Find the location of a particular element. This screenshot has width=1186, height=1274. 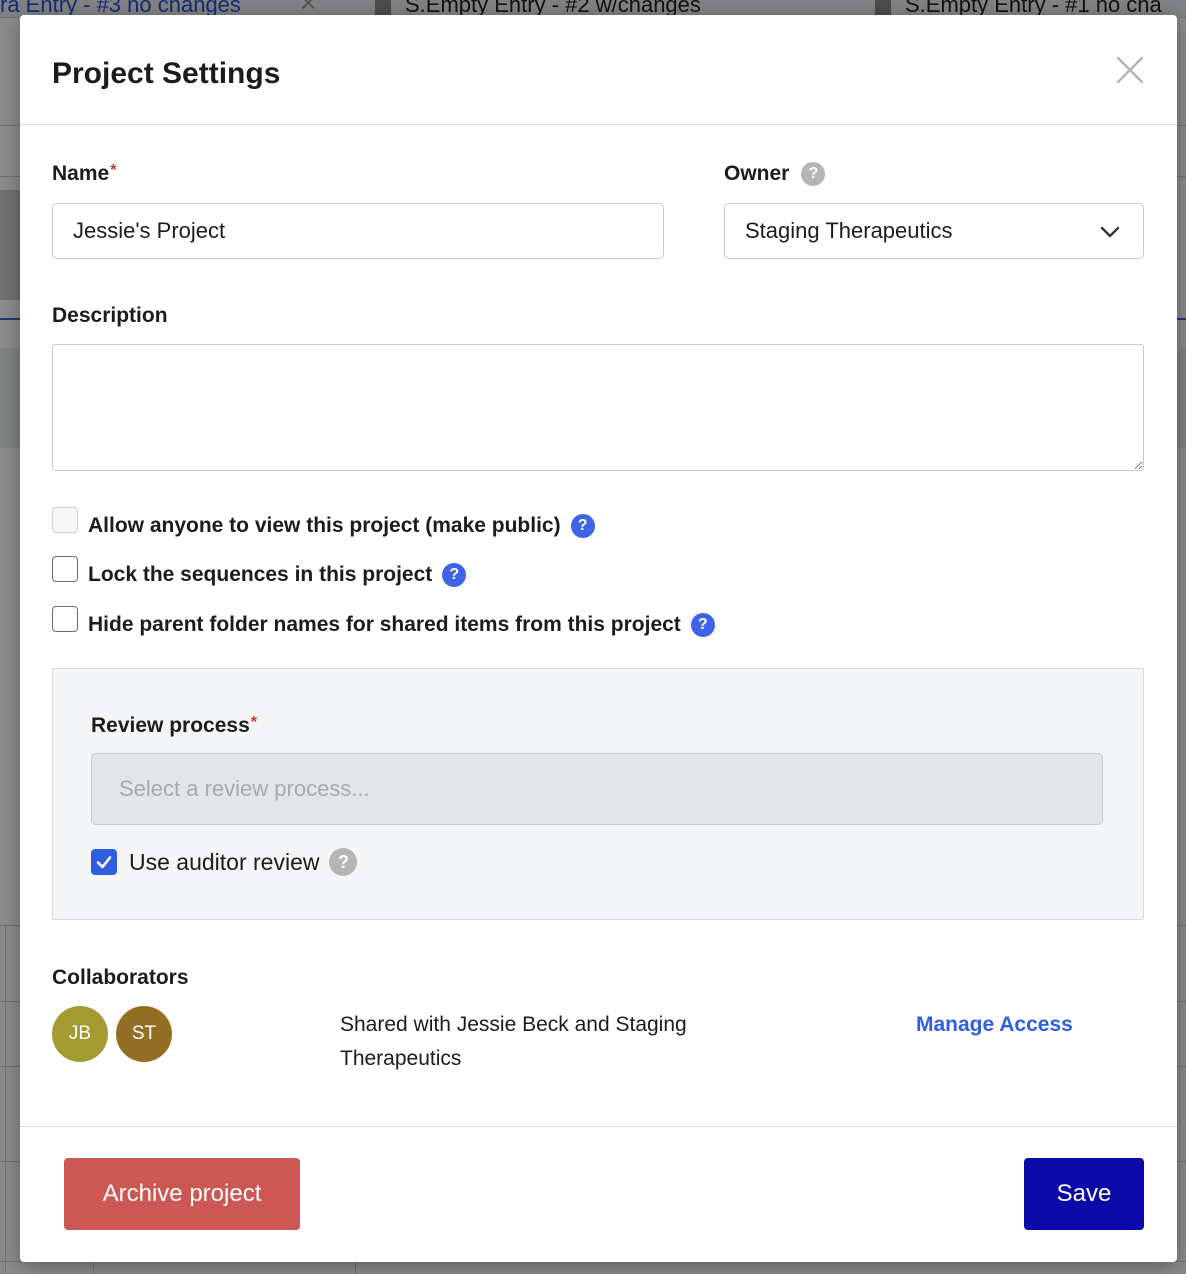

checkmark-icon is located at coordinates (104, 862).